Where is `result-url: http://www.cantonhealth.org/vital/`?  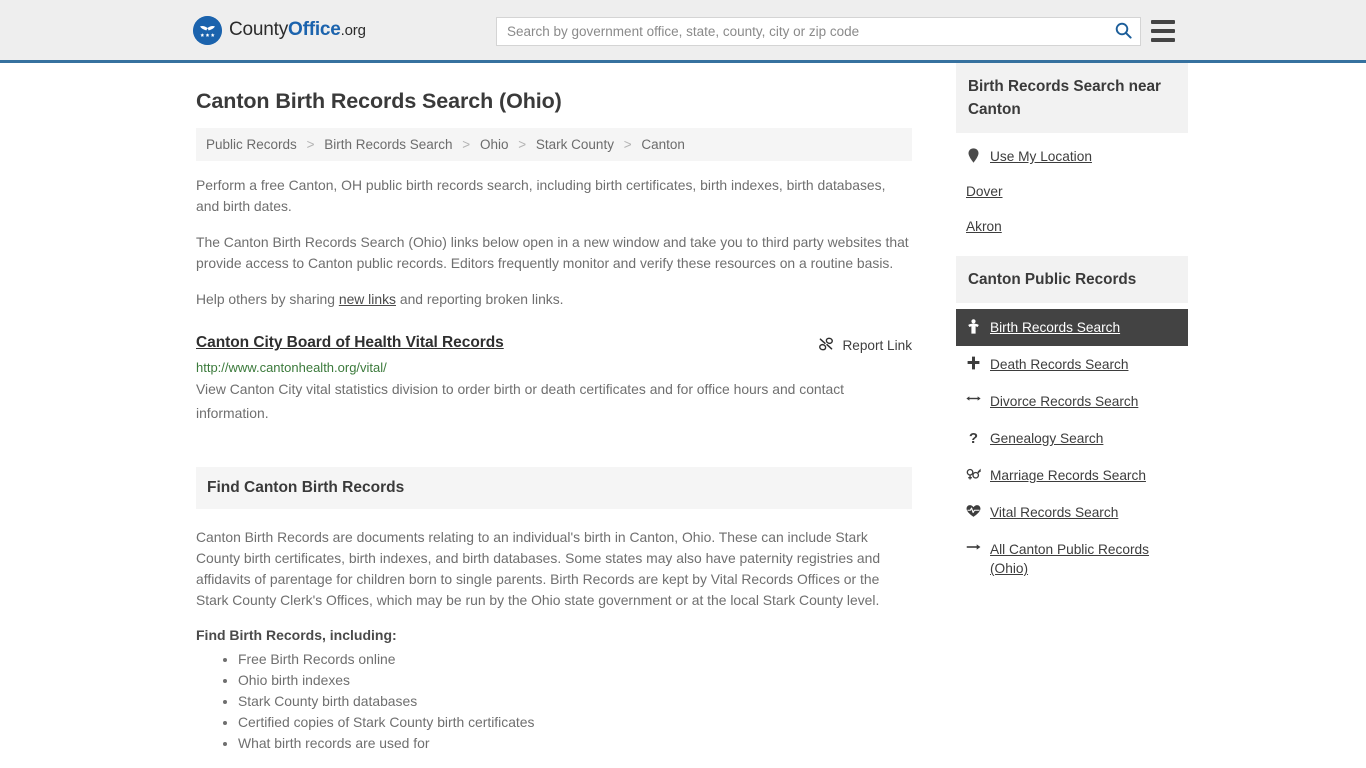 result-url: http://www.cantonhealth.org/vital/ is located at coordinates (554, 367).